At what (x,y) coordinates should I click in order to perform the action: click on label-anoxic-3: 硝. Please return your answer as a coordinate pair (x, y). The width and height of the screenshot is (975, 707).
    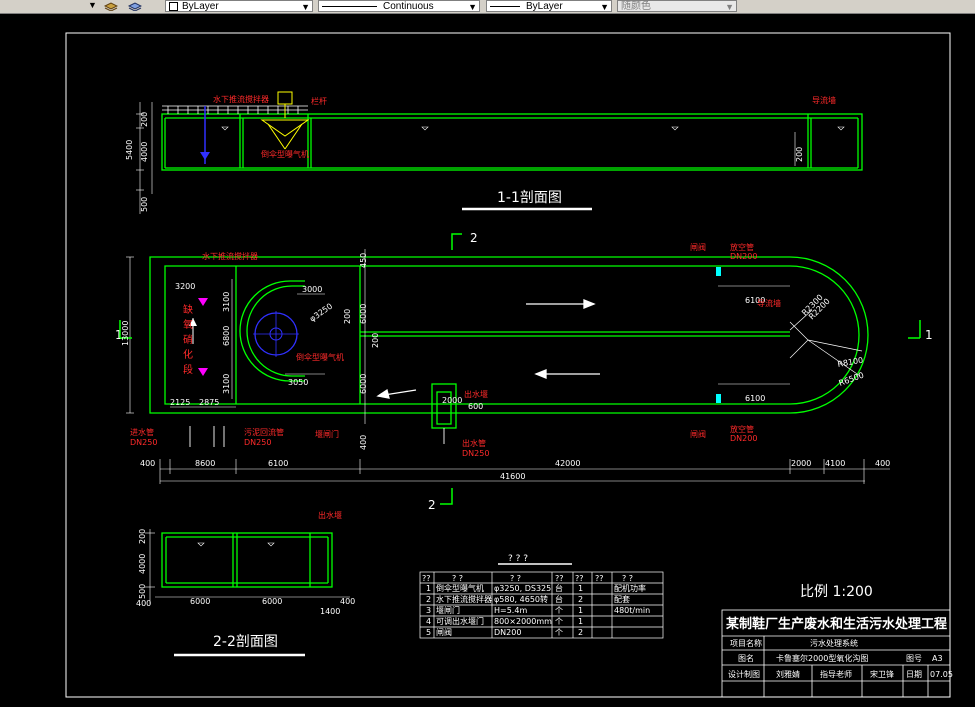
    Looking at the image, I should click on (188, 339).